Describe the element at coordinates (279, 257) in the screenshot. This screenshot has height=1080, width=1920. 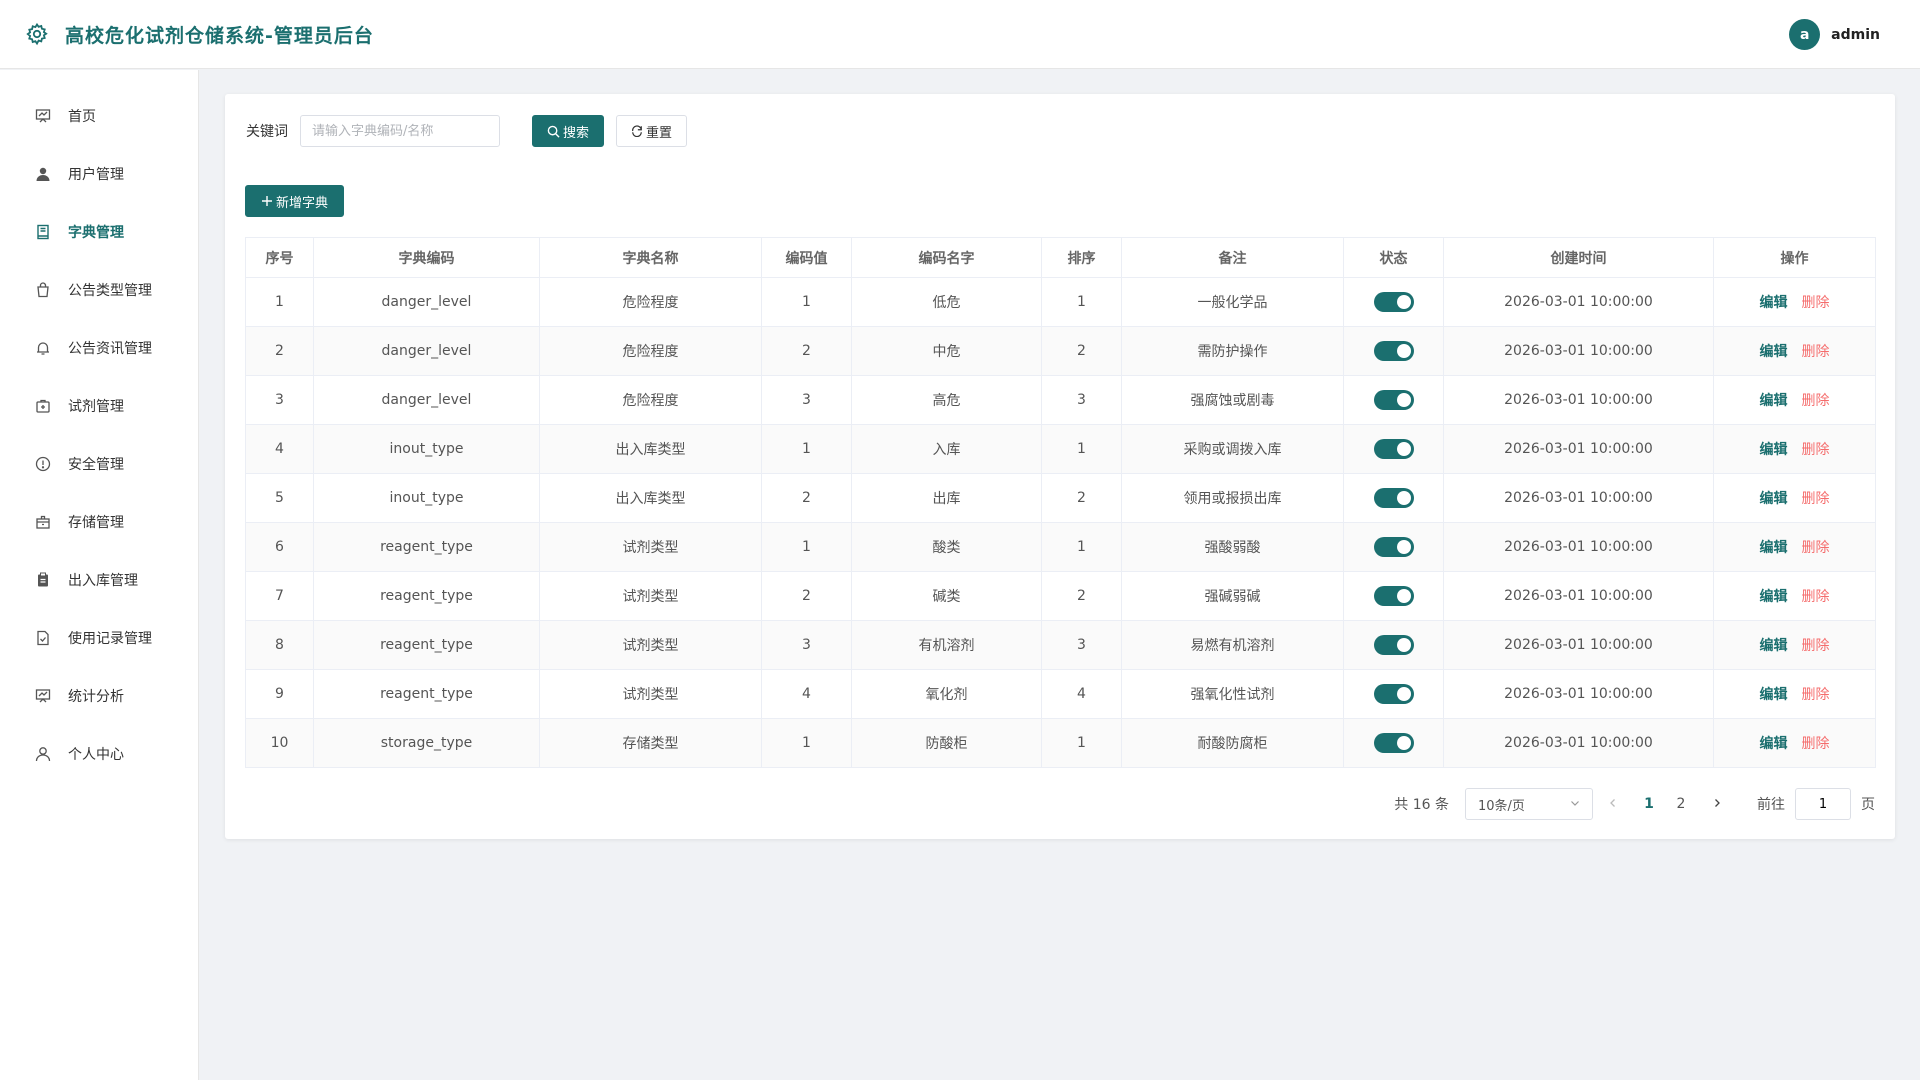
I see `column-header: 序号` at that location.